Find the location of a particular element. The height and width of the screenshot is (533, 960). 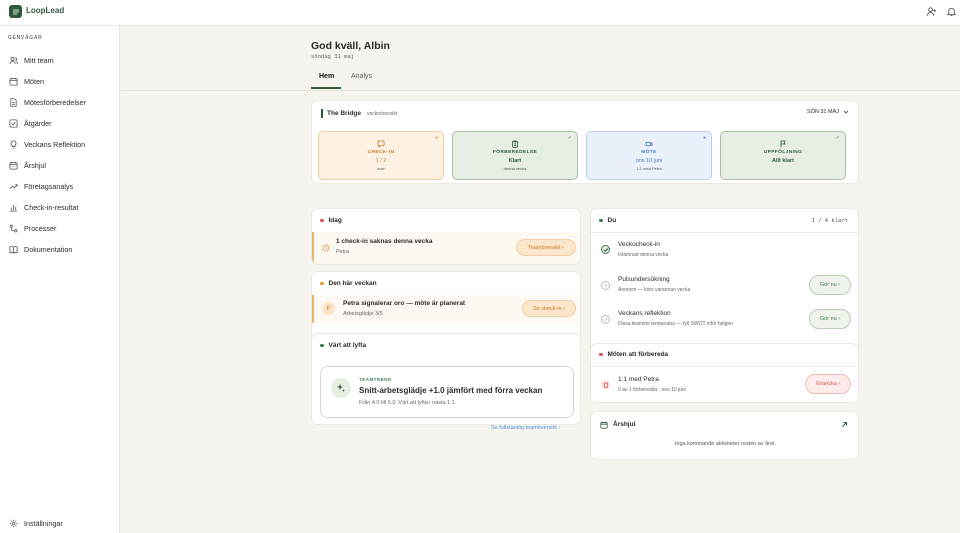

sidebar-item-label: Företagsanalys is located at coordinates (49, 186).